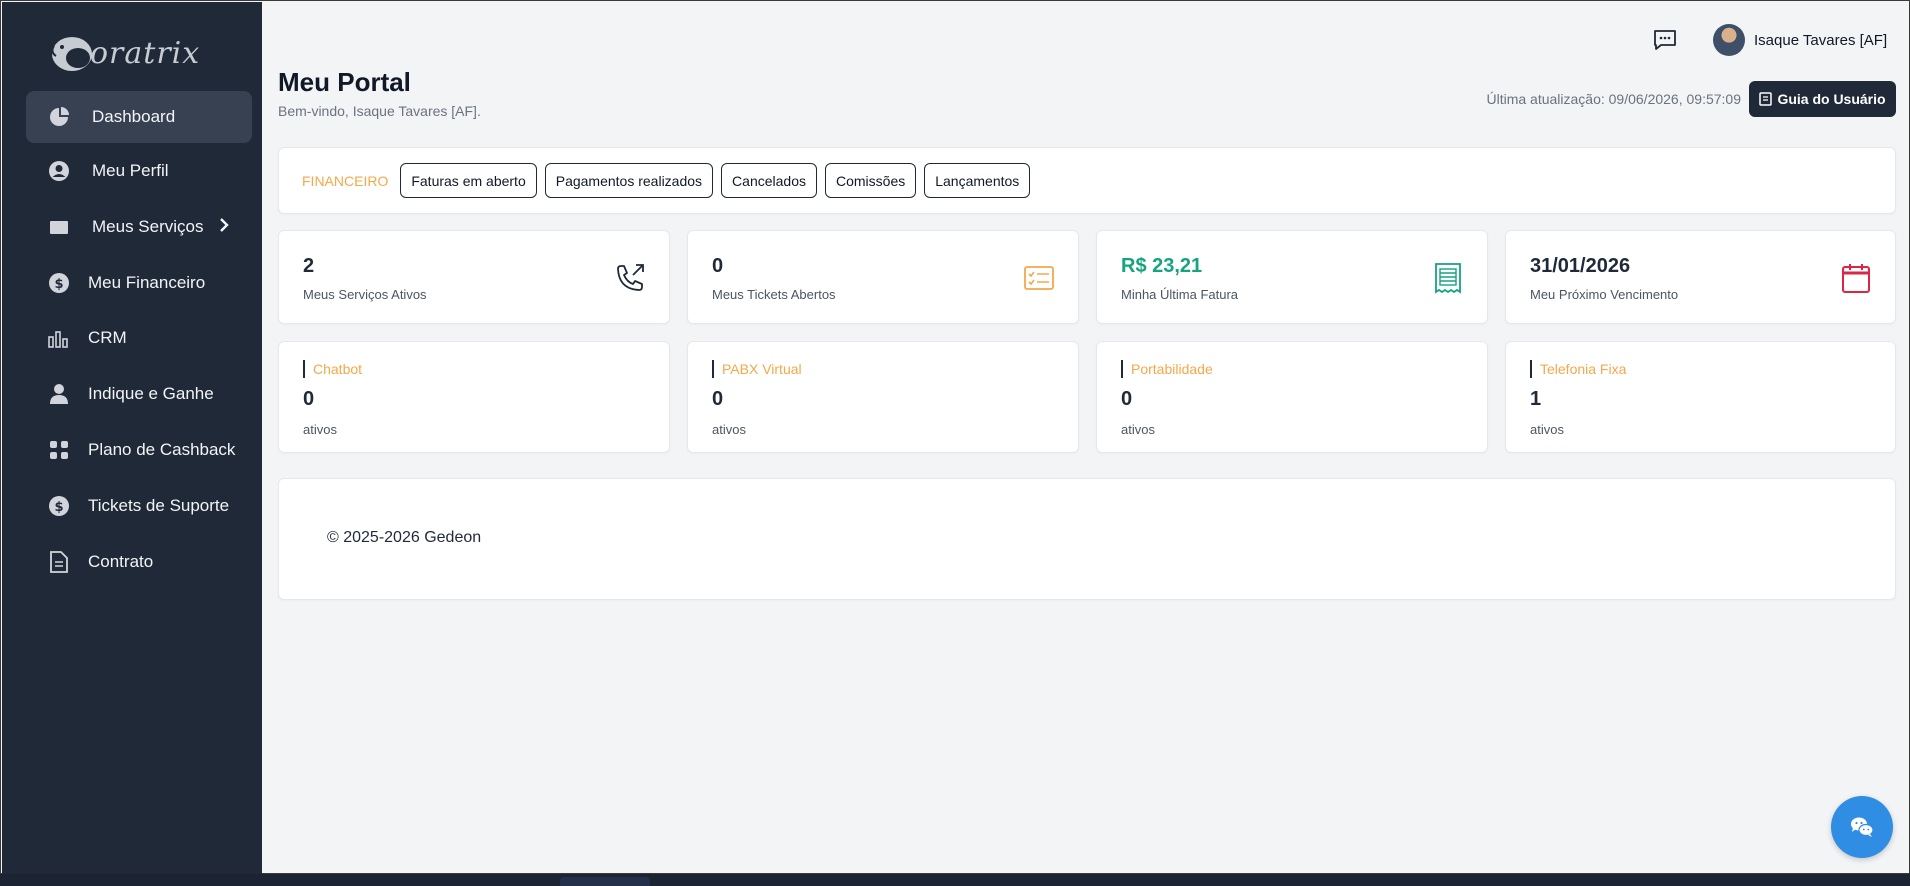 Image resolution: width=1910 pixels, height=886 pixels. What do you see at coordinates (1856, 278) in the screenshot?
I see `calendar-icon` at bounding box center [1856, 278].